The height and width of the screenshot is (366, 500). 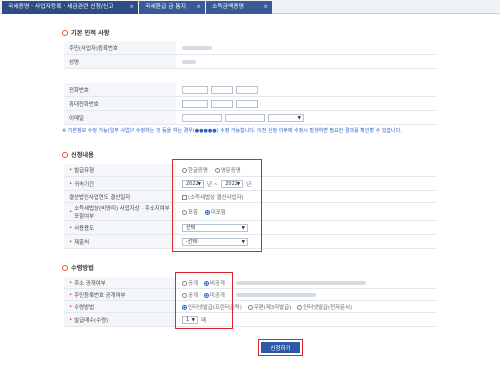 I want to click on row-name: 성명, so click(x=250, y=62).